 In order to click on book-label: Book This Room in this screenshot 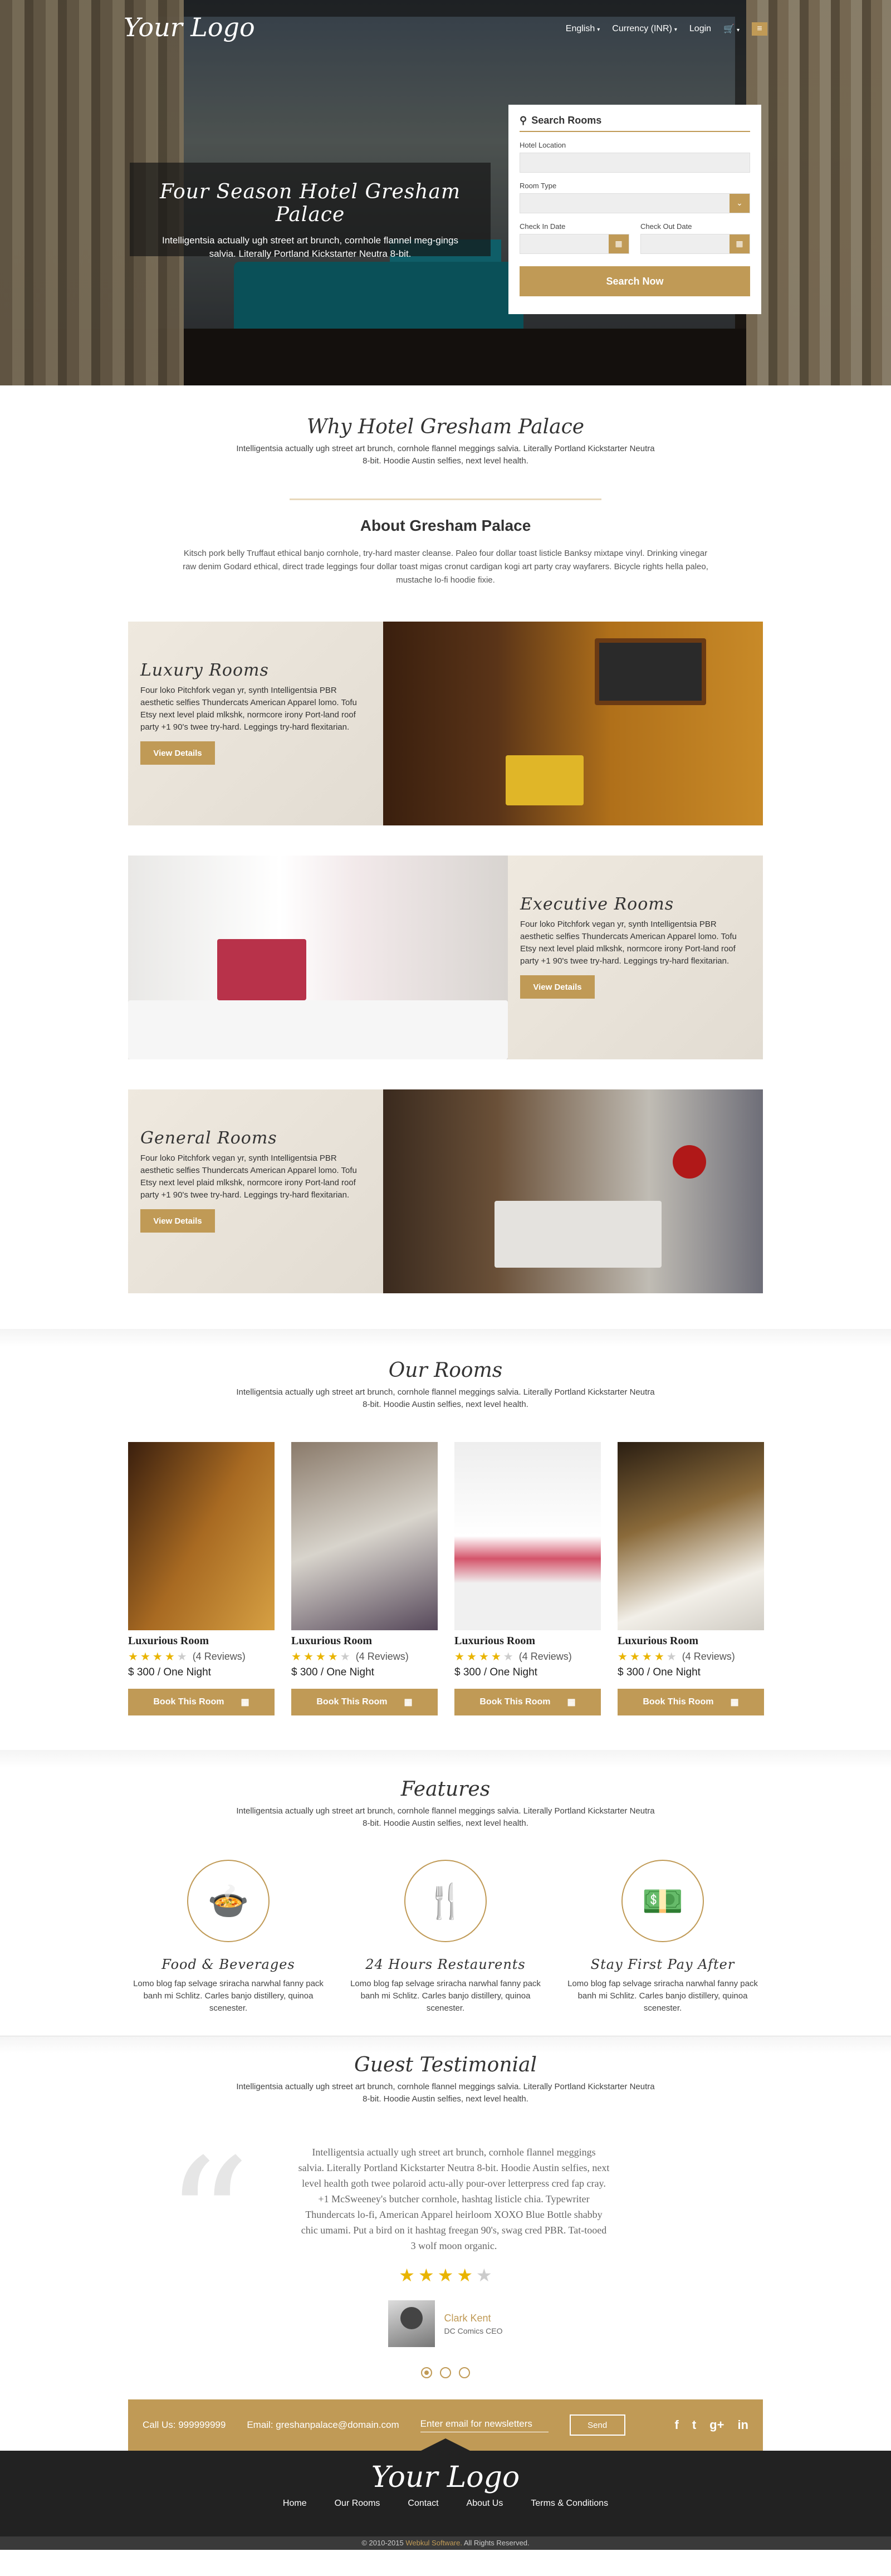, I will do `click(189, 1702)`.